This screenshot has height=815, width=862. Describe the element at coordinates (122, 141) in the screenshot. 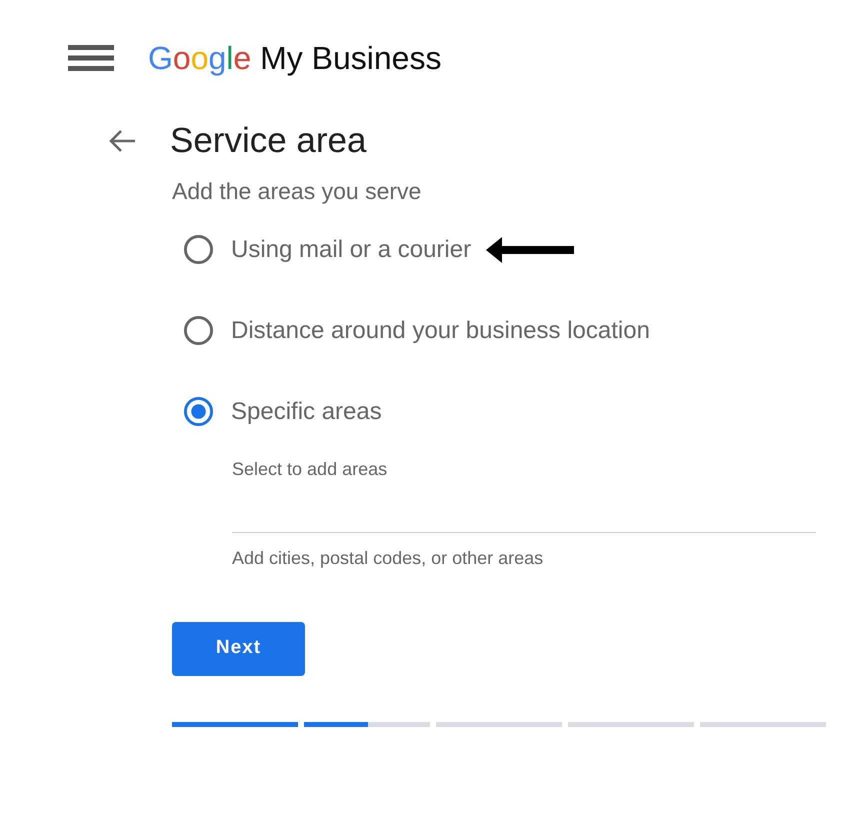

I see `back-arrow-icon` at that location.